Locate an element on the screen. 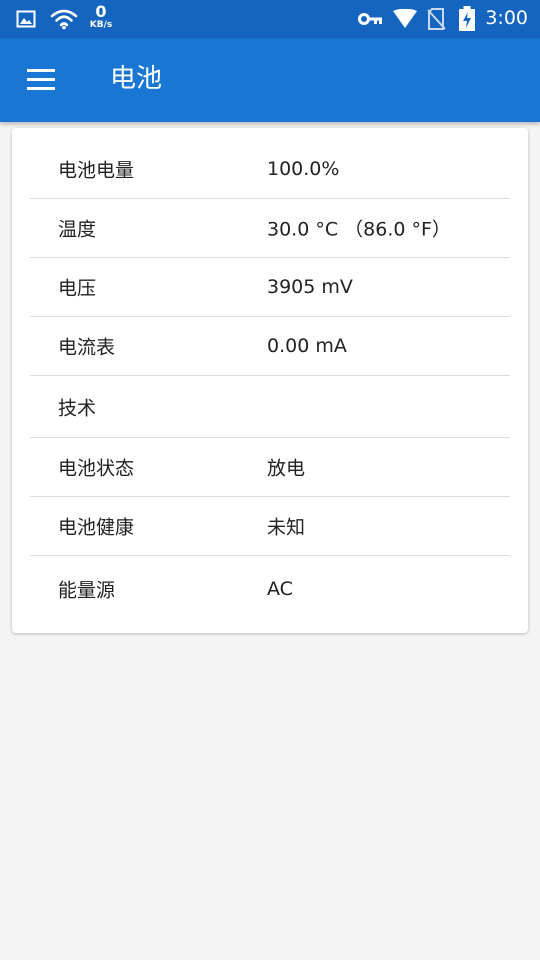 This screenshot has width=540, height=960. voltage-value: 3905 mV is located at coordinates (310, 287).